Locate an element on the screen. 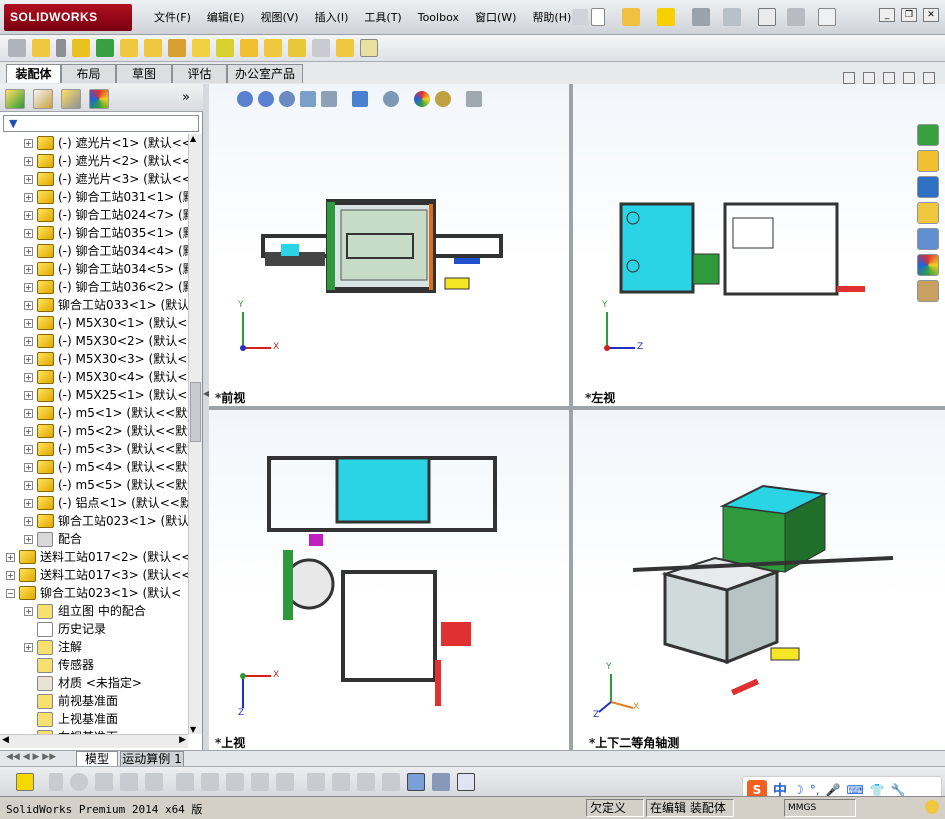 This screenshot has height=819, width=945. viewport-front: Y X *前视 is located at coordinates (389, 245).